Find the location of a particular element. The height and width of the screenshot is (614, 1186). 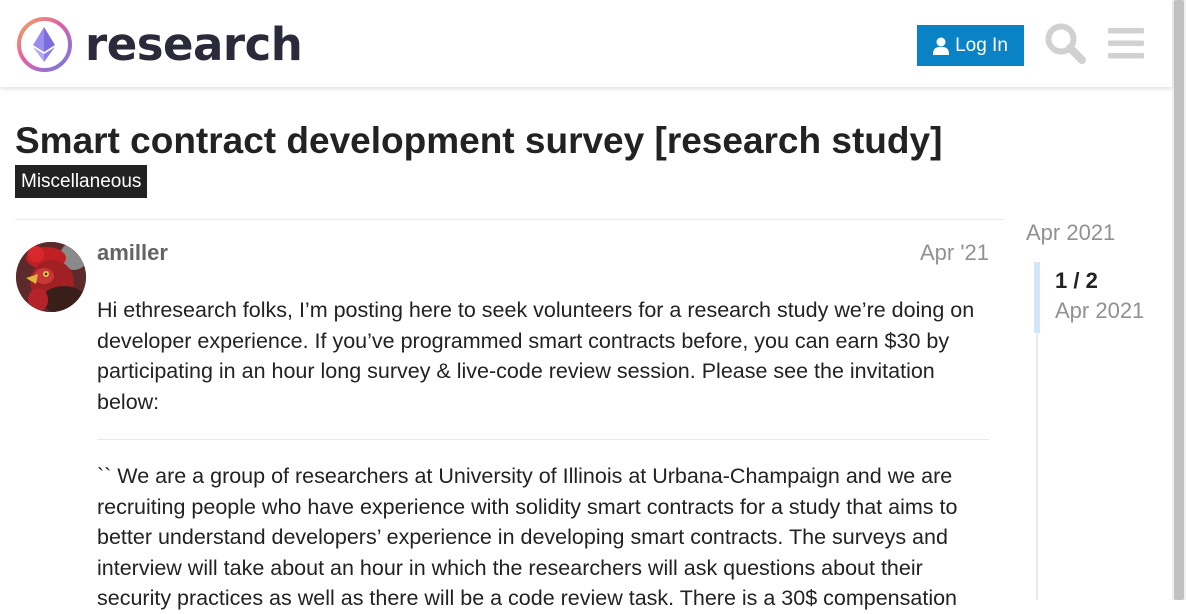

site-logo: research is located at coordinates (159, 44).